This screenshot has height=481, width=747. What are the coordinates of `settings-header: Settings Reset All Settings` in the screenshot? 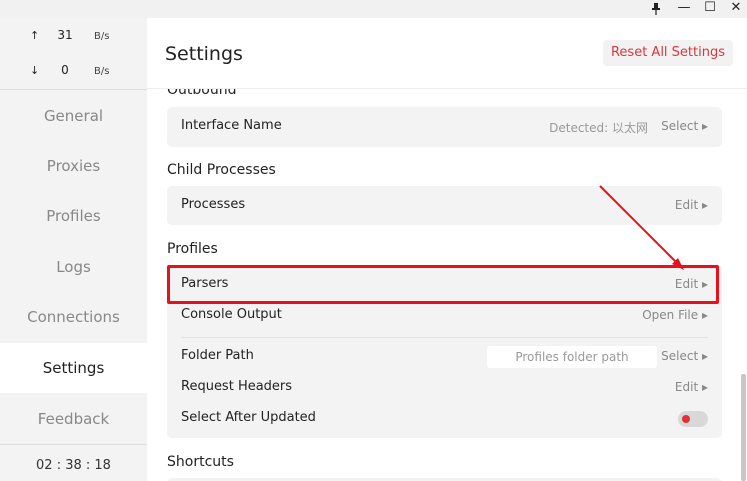 It's located at (447, 53).